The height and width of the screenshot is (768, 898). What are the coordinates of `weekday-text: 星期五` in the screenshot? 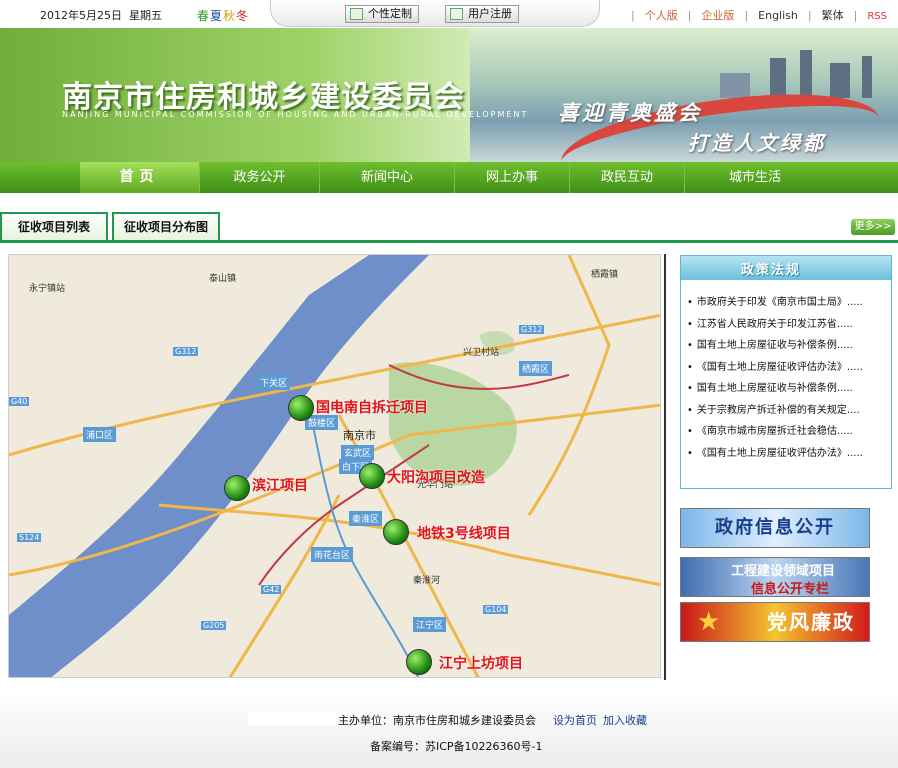 It's located at (145, 15).